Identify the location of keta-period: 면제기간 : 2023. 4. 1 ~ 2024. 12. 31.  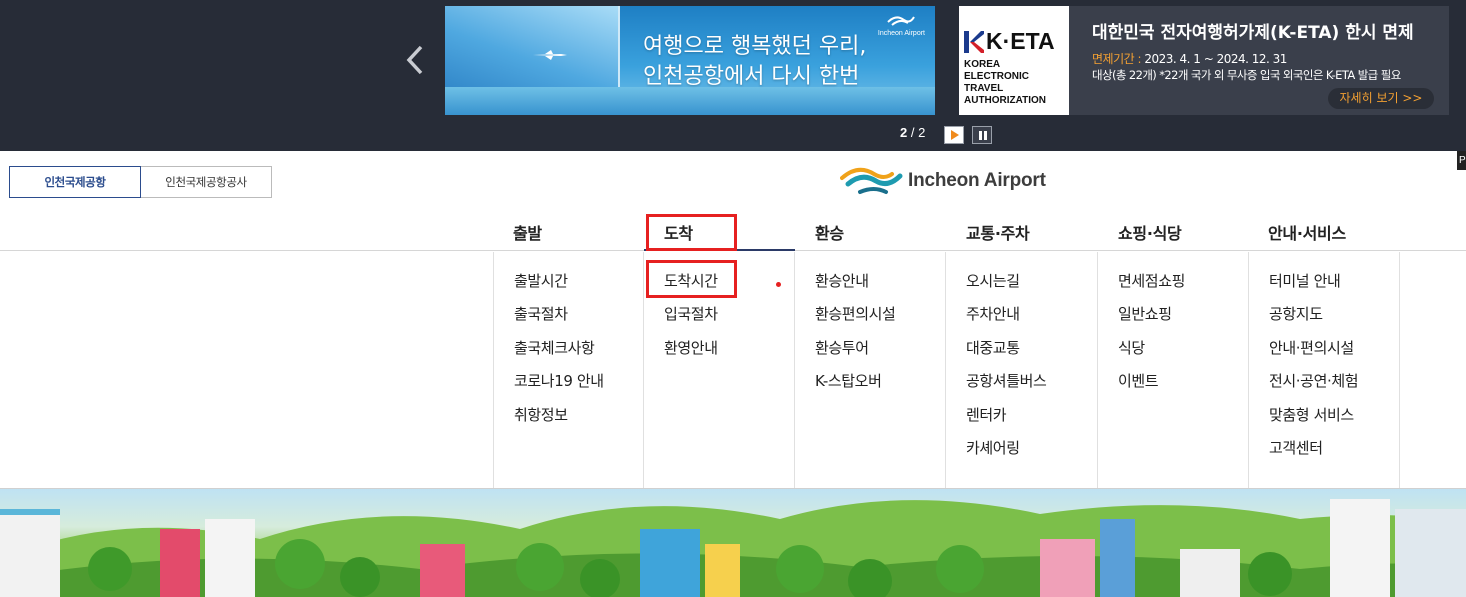
(1189, 58).